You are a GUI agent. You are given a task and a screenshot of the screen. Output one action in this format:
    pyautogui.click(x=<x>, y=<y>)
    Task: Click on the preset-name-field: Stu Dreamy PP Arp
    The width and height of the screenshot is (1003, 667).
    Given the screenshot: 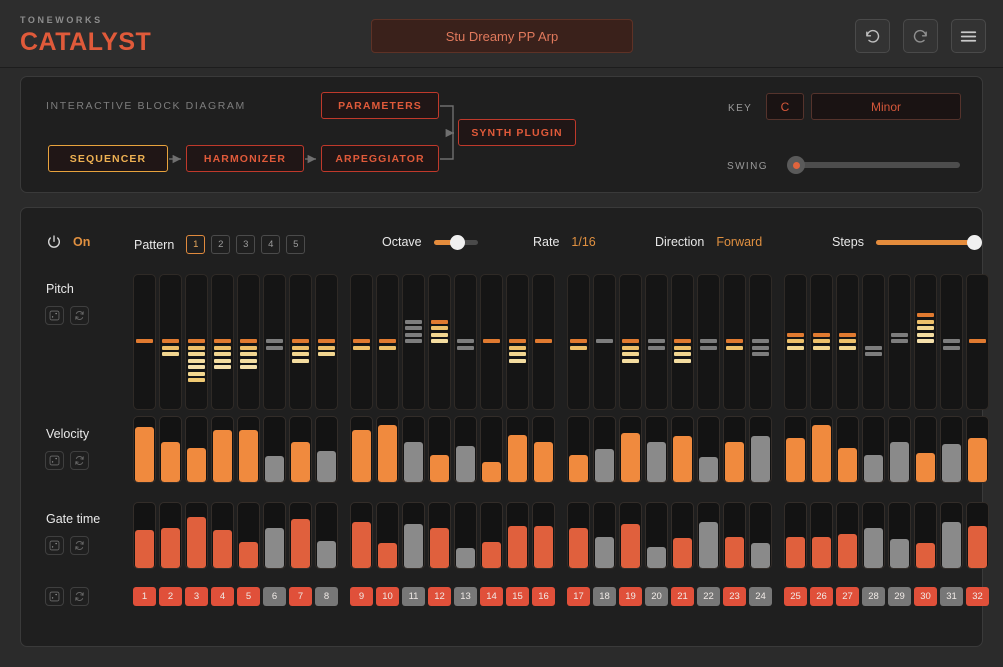 What is the action you would take?
    pyautogui.click(x=502, y=36)
    